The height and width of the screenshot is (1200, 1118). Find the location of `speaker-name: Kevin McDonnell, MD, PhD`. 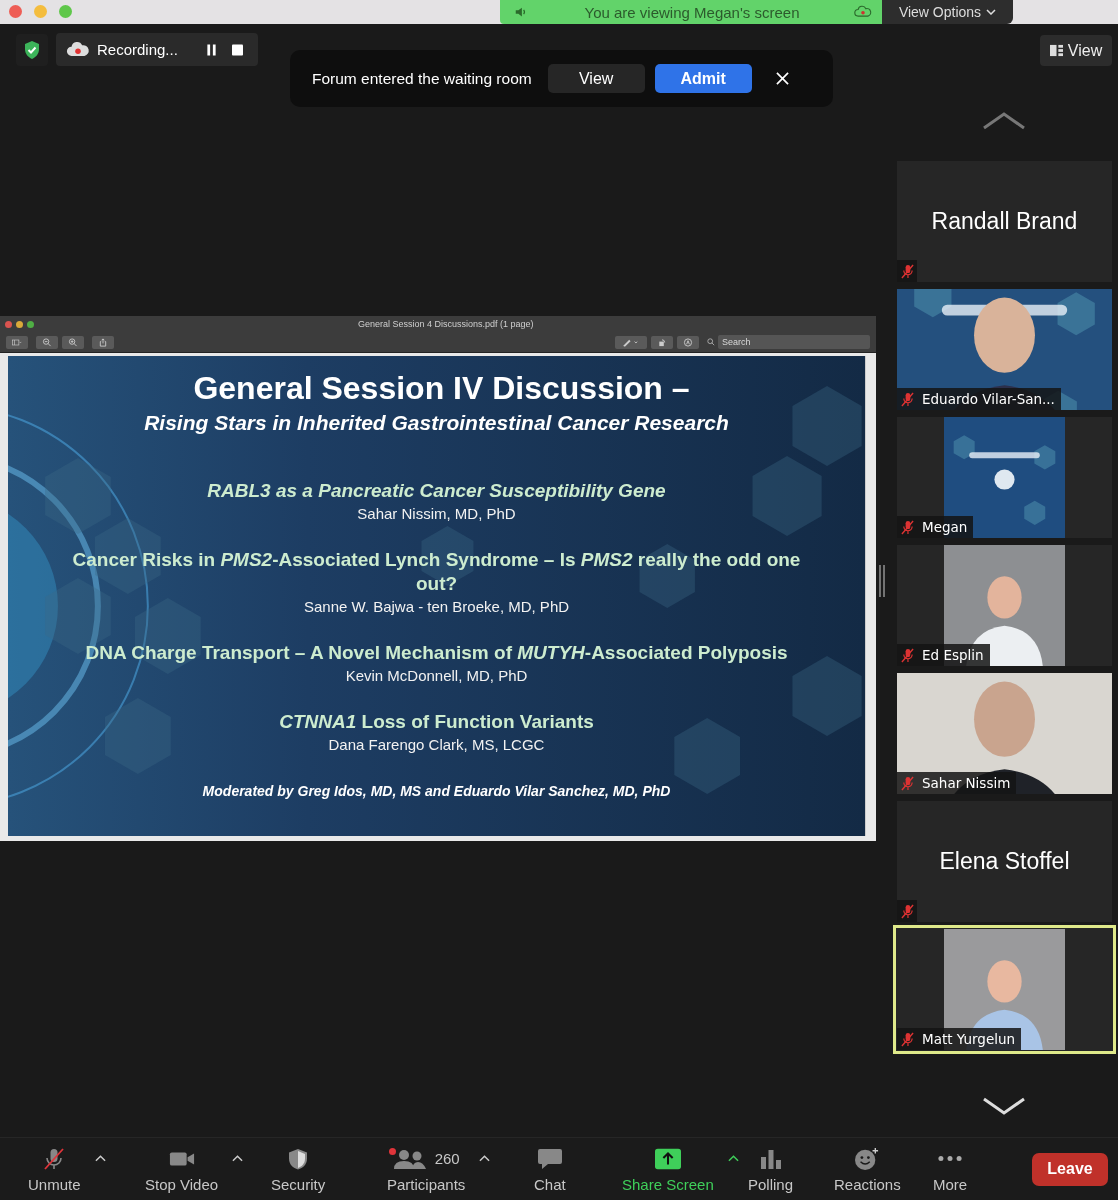

speaker-name: Kevin McDonnell, MD, PhD is located at coordinates (436, 675).